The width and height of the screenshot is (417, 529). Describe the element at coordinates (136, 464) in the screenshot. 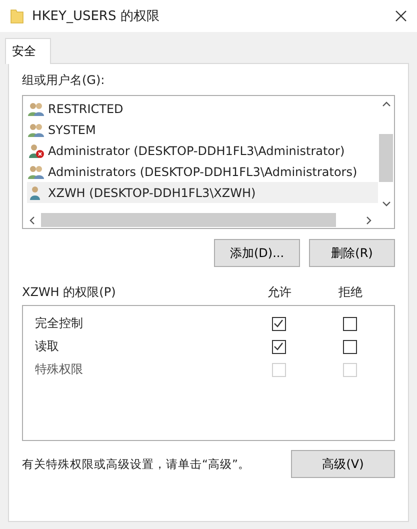

I see `advanced-note: 有关特殊权限或高级设置，请单击“高级”。` at that location.